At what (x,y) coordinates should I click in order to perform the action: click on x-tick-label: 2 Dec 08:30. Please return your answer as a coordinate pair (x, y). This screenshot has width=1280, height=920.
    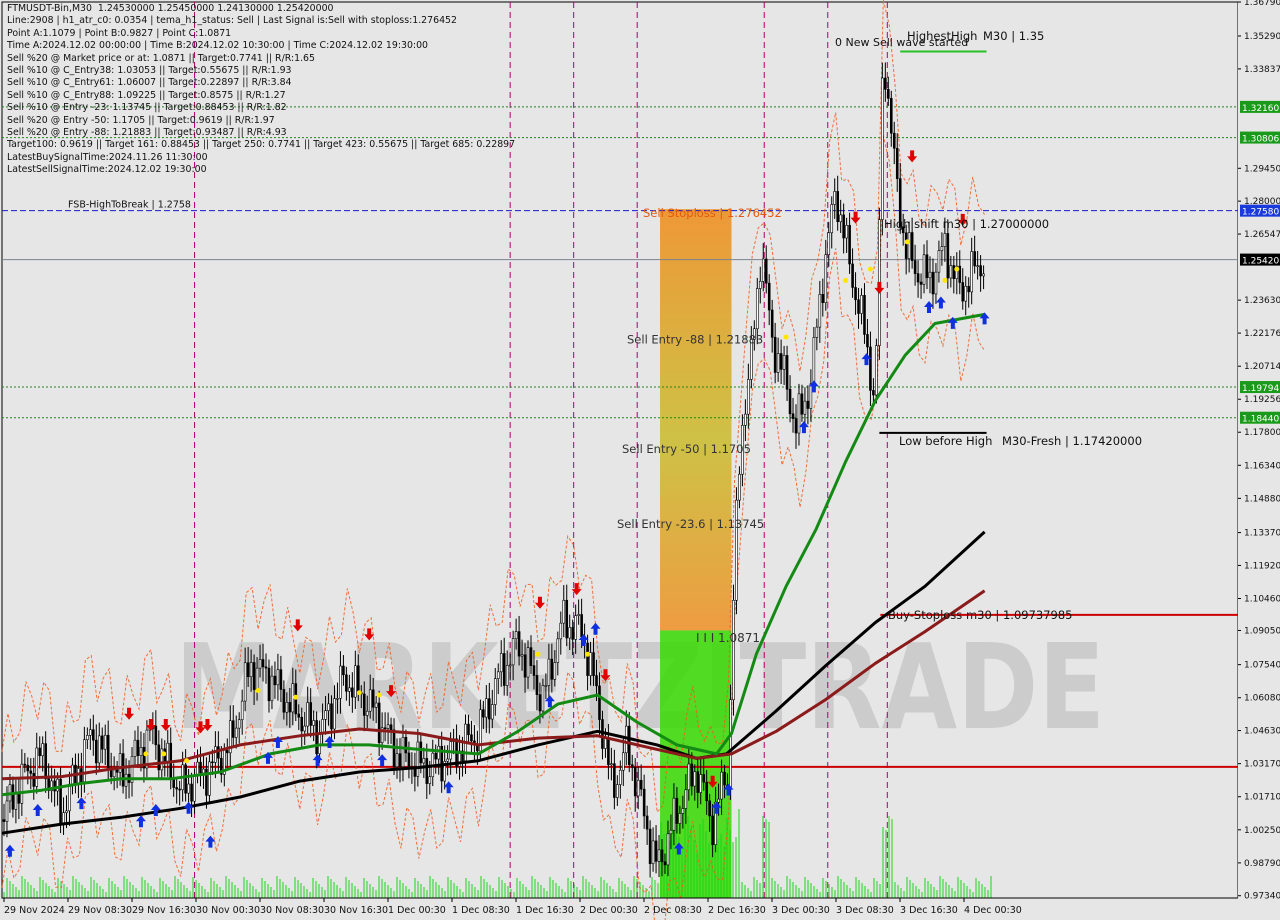
    Looking at the image, I should click on (673, 910).